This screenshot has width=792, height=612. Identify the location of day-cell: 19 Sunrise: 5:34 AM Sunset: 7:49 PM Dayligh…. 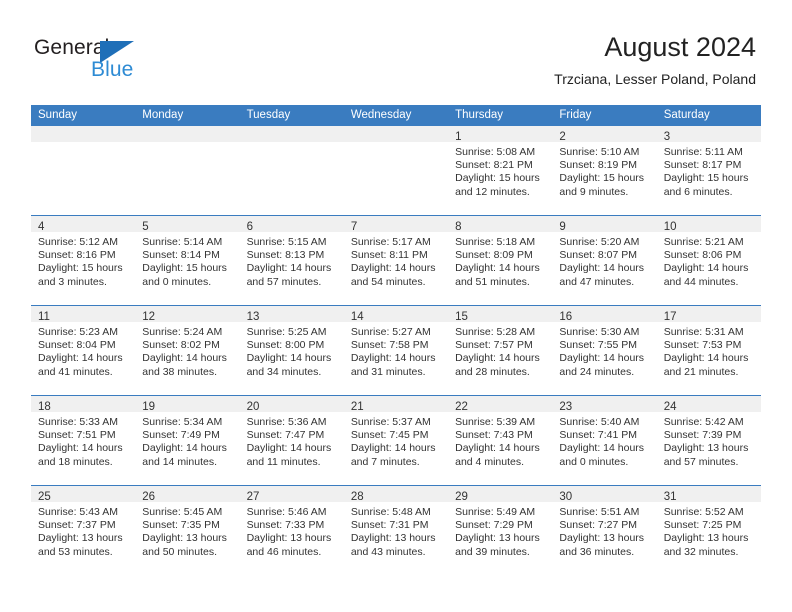
(187, 440).